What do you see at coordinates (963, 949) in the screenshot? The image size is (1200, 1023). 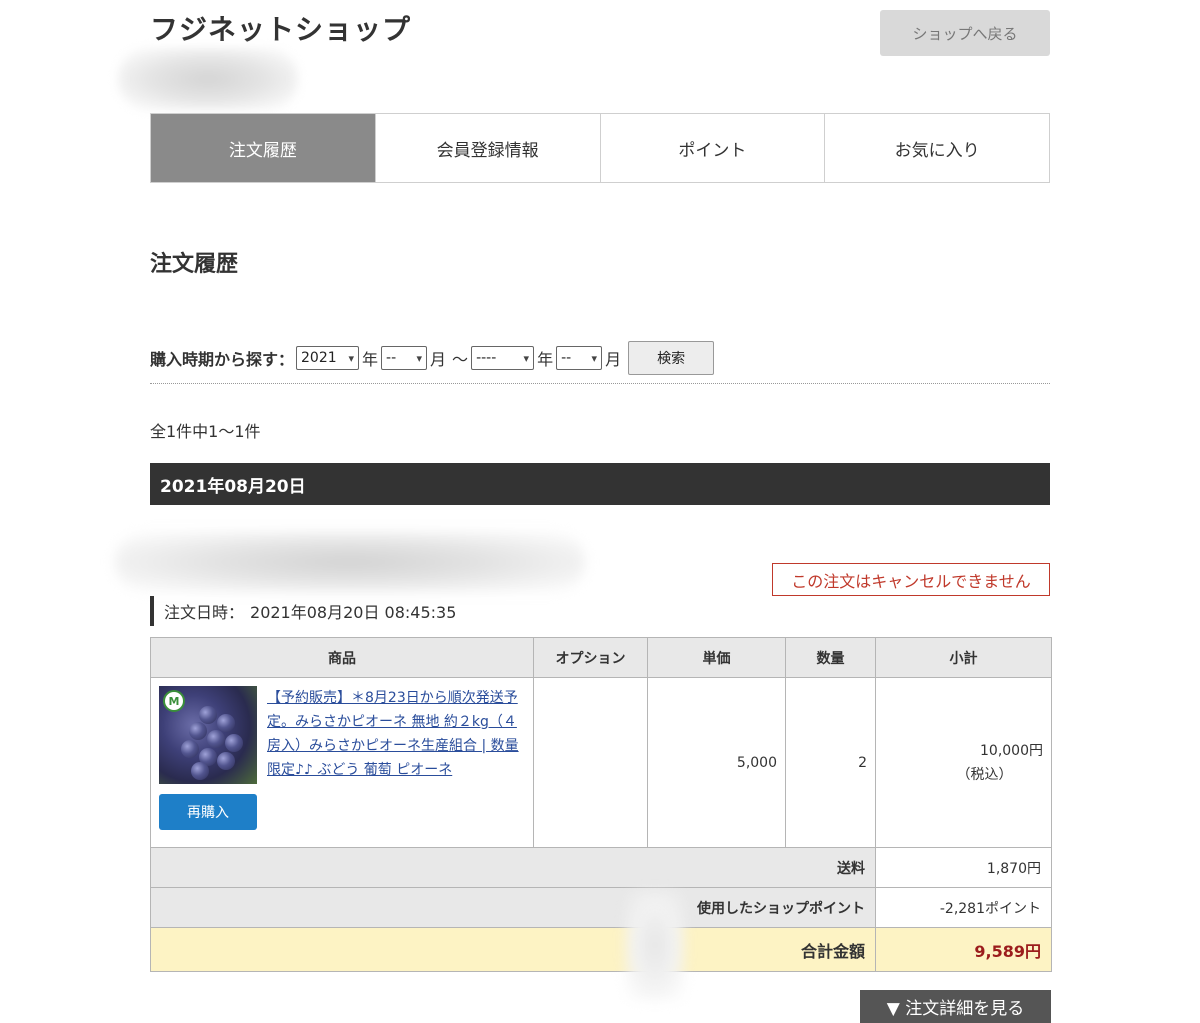 I see `total-value: 9,589円` at bounding box center [963, 949].